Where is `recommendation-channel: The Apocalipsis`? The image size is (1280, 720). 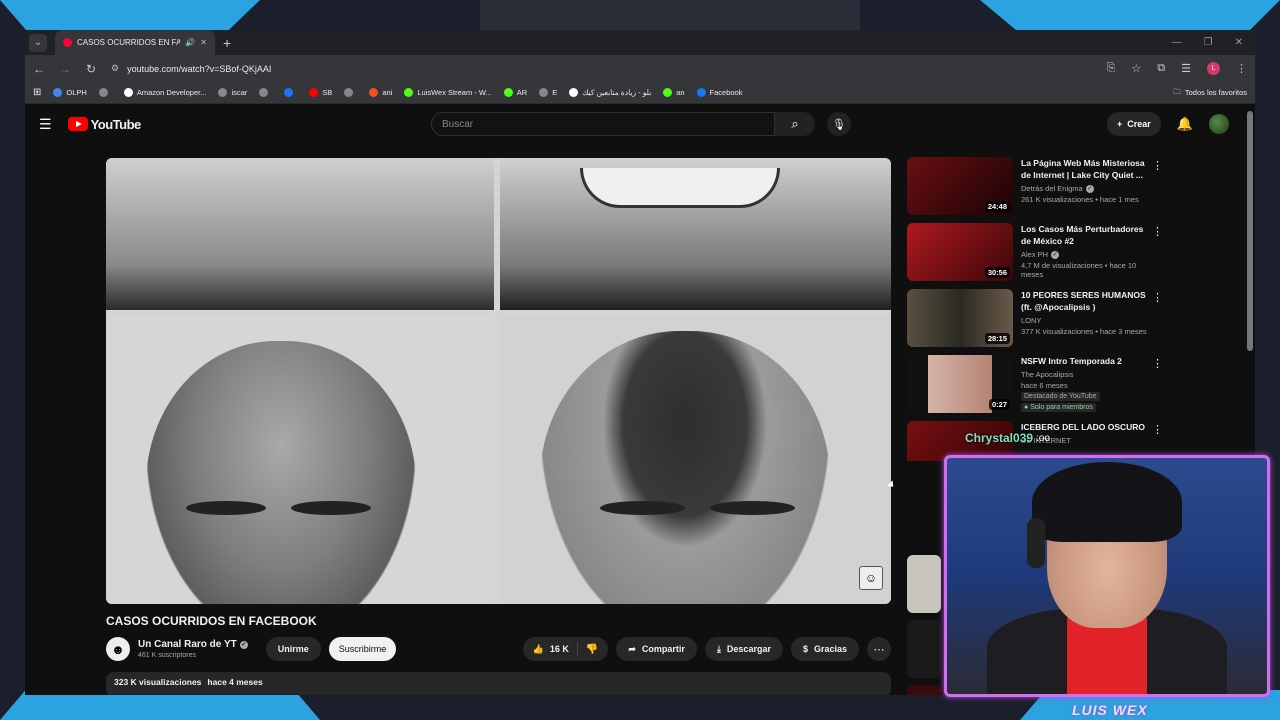
recommendation-channel: The Apocalipsis is located at coordinates (1086, 374).